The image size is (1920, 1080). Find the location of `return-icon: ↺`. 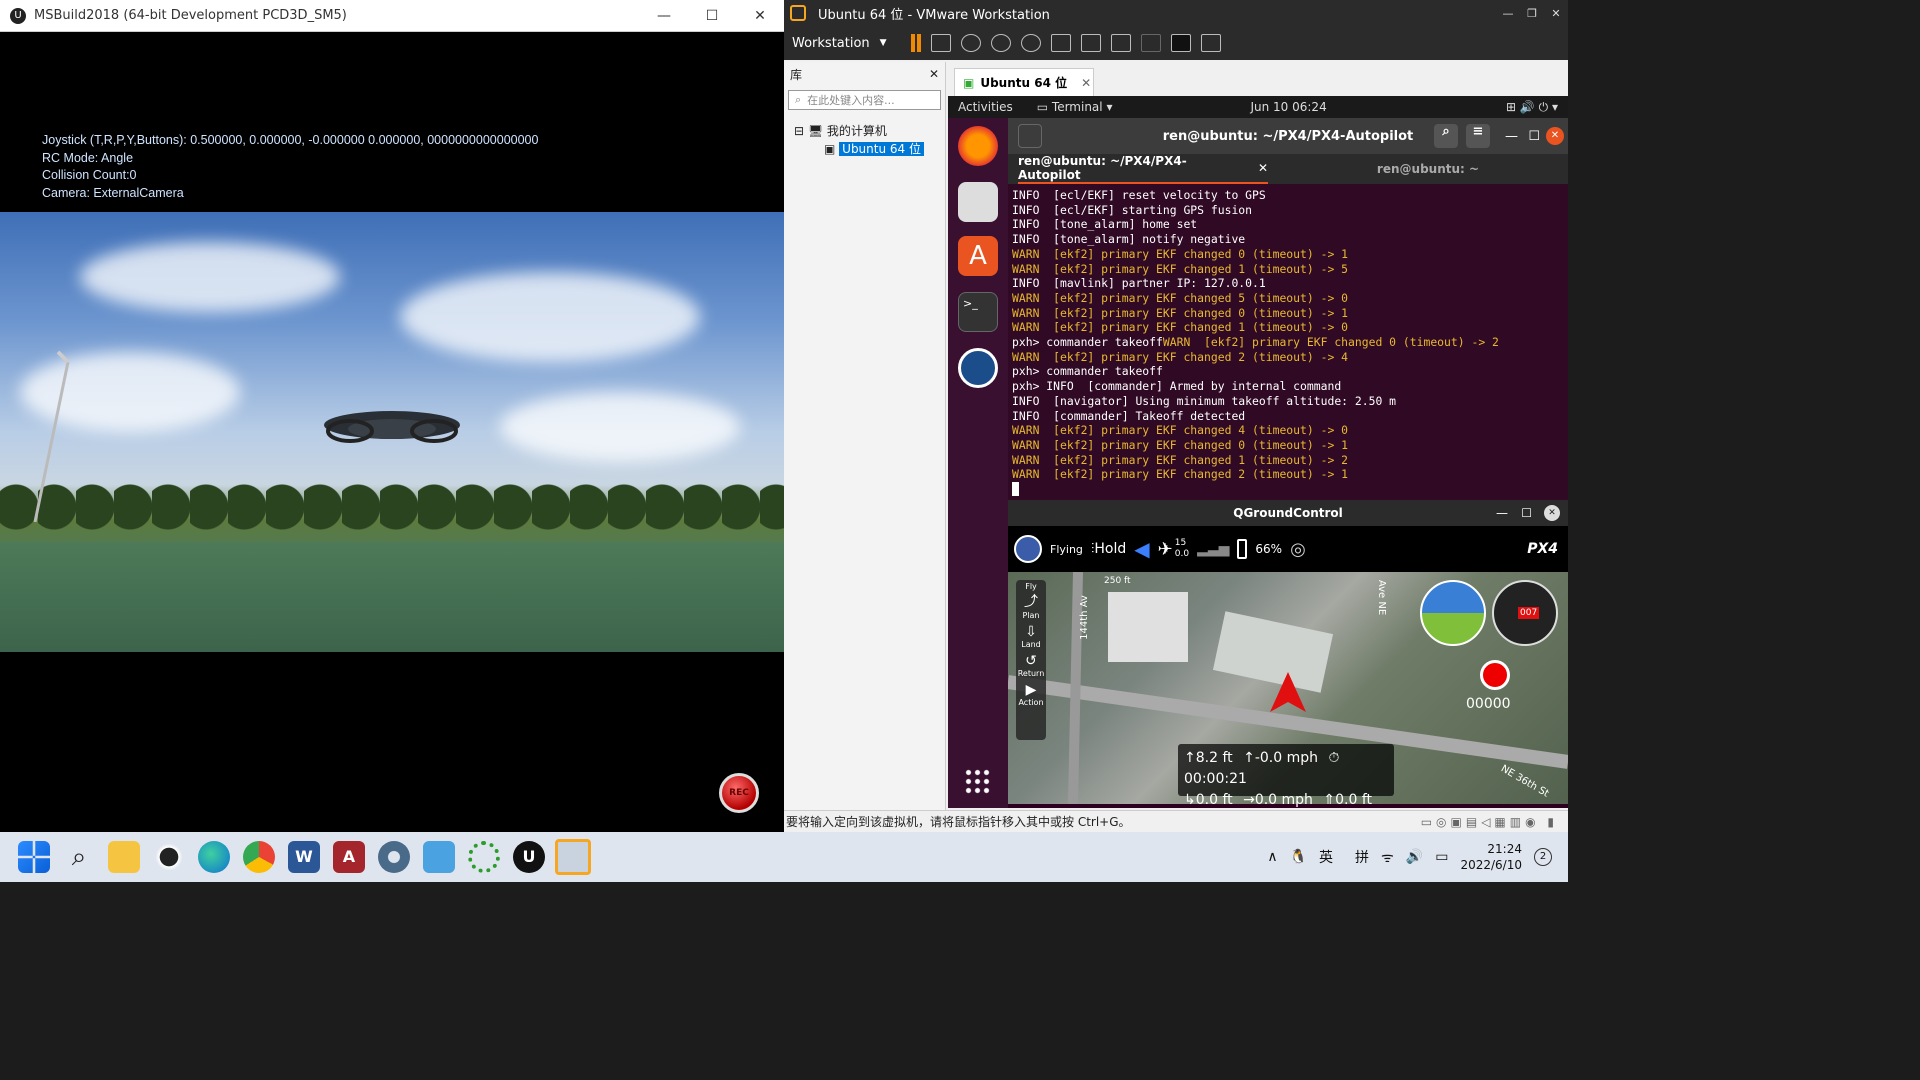

return-icon: ↺ is located at coordinates (1031, 661).